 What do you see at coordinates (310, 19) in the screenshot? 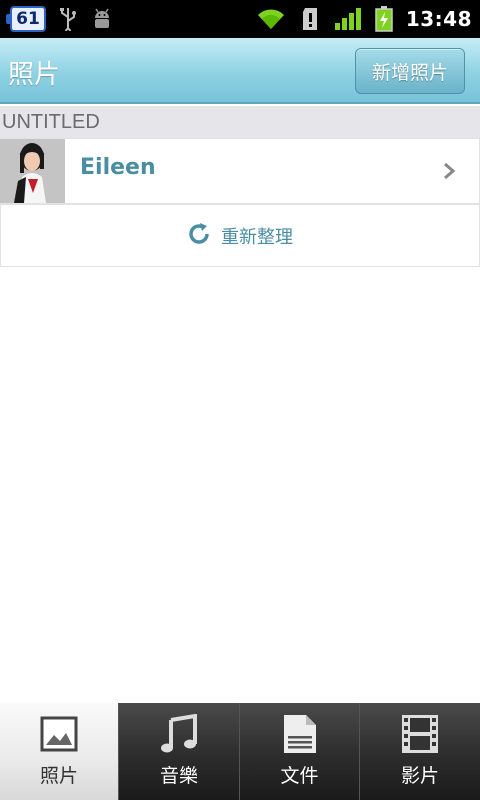
I see `sd-card-icon` at bounding box center [310, 19].